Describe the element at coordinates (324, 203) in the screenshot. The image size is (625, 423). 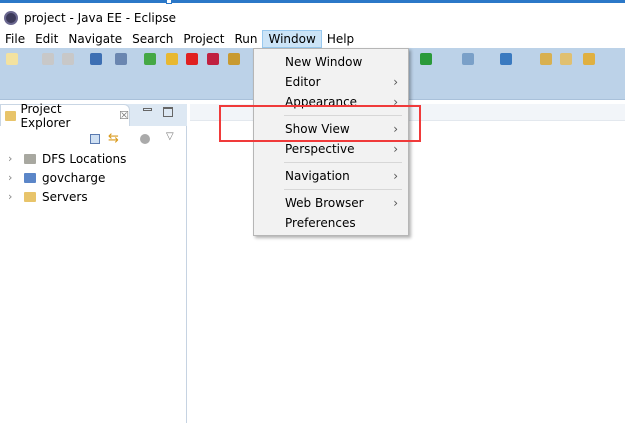
I see `menu-item-label: Web Browser` at that location.